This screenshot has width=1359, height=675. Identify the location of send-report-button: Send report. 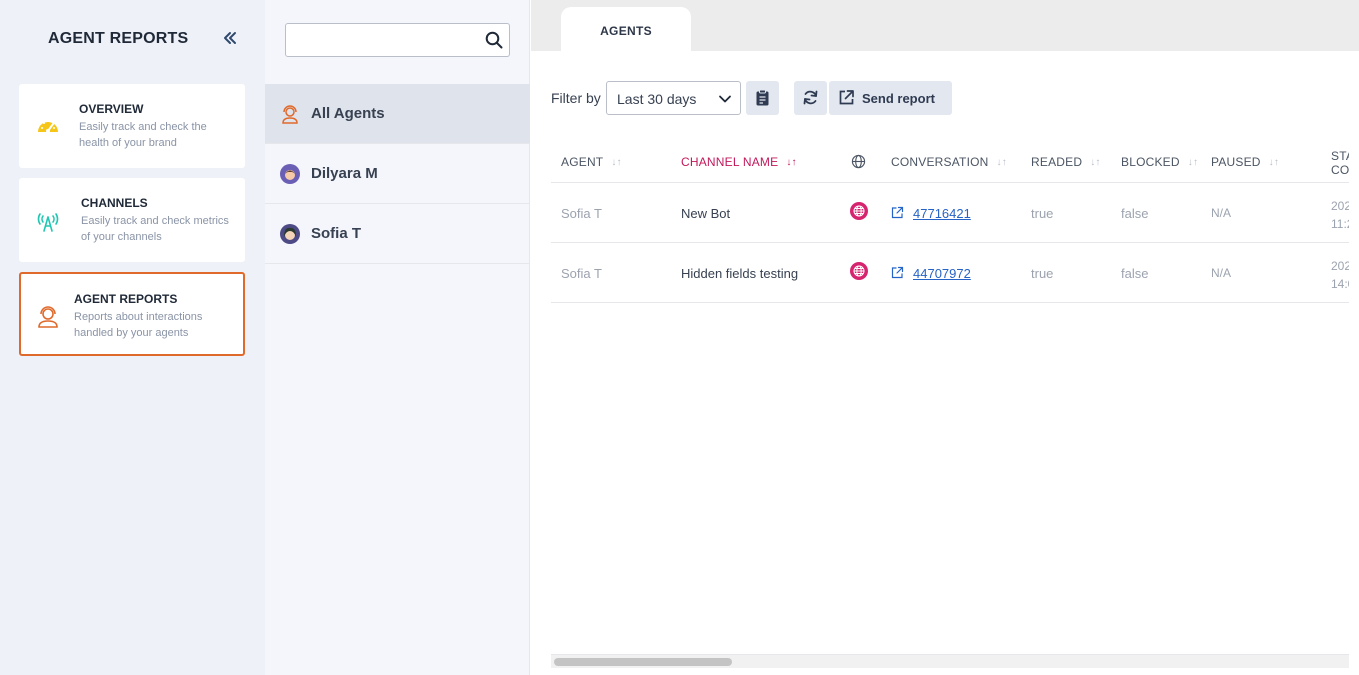
(890, 98).